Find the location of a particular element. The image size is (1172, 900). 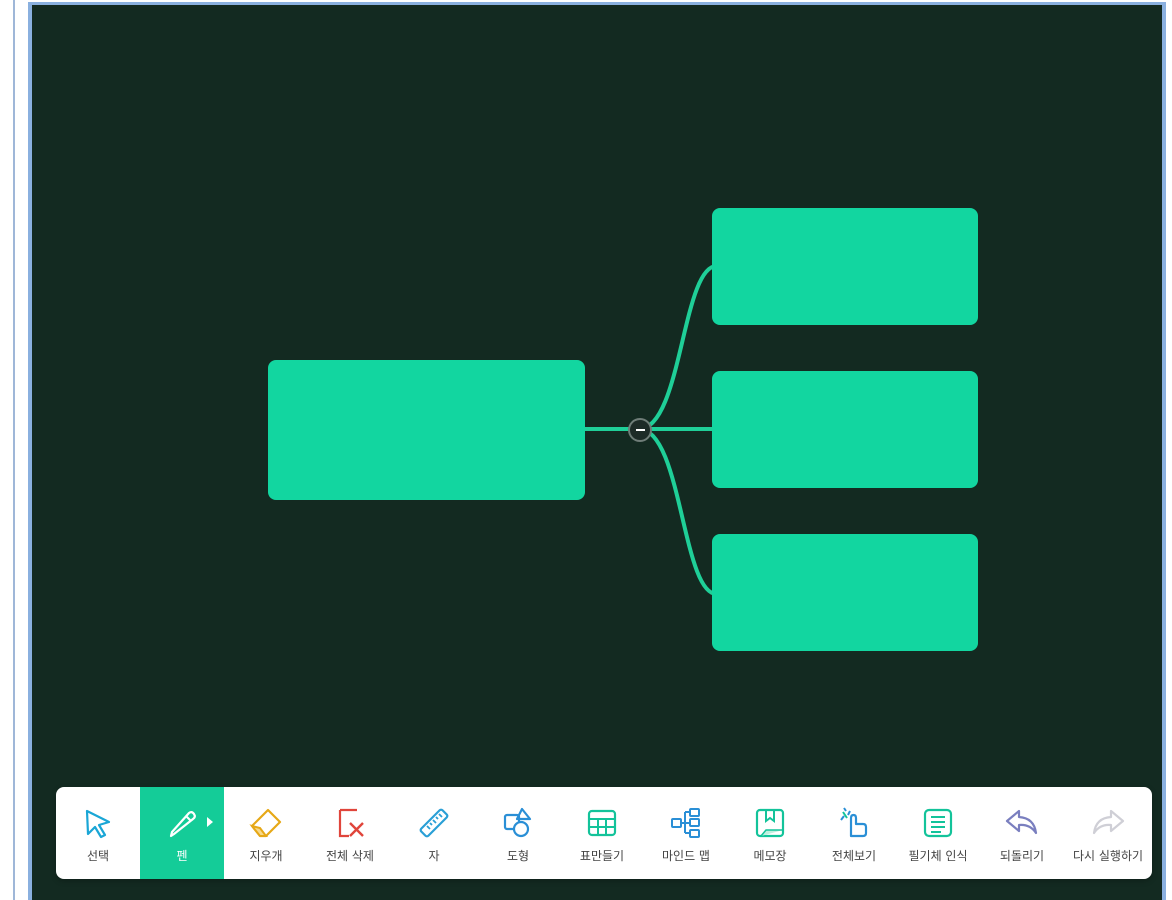

tool-label: 도형 is located at coordinates (518, 856).